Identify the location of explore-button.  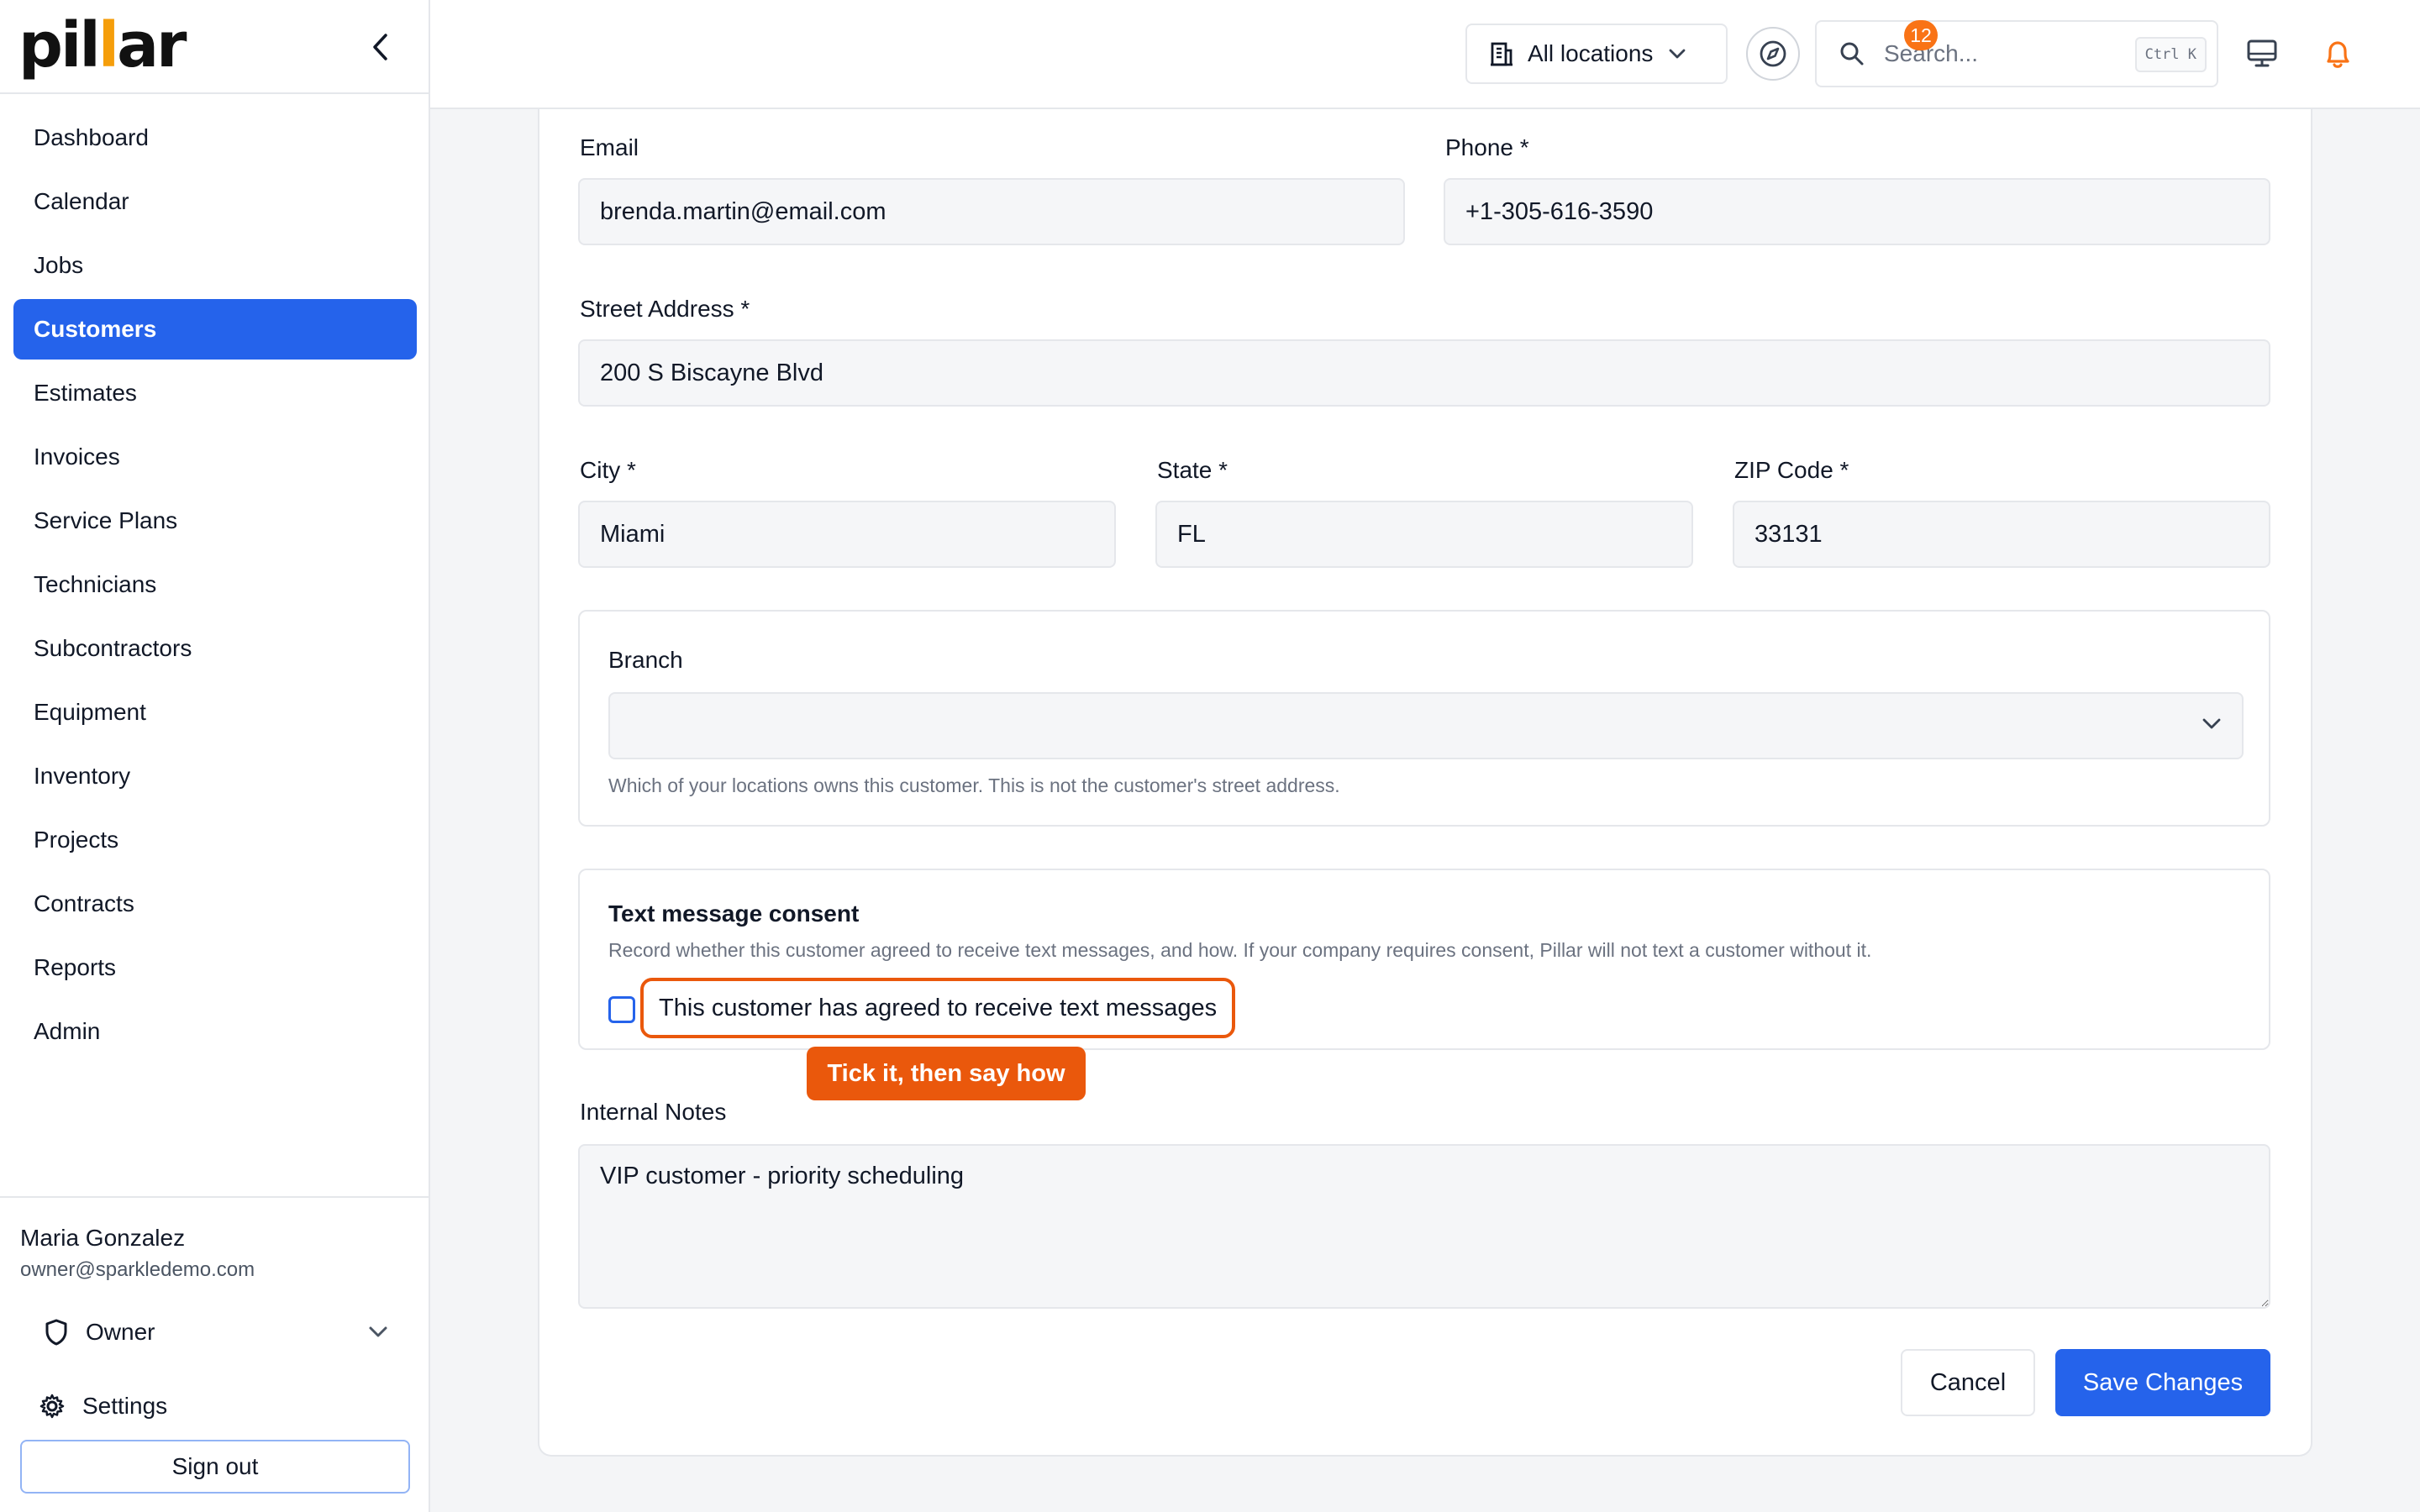
(1773, 54).